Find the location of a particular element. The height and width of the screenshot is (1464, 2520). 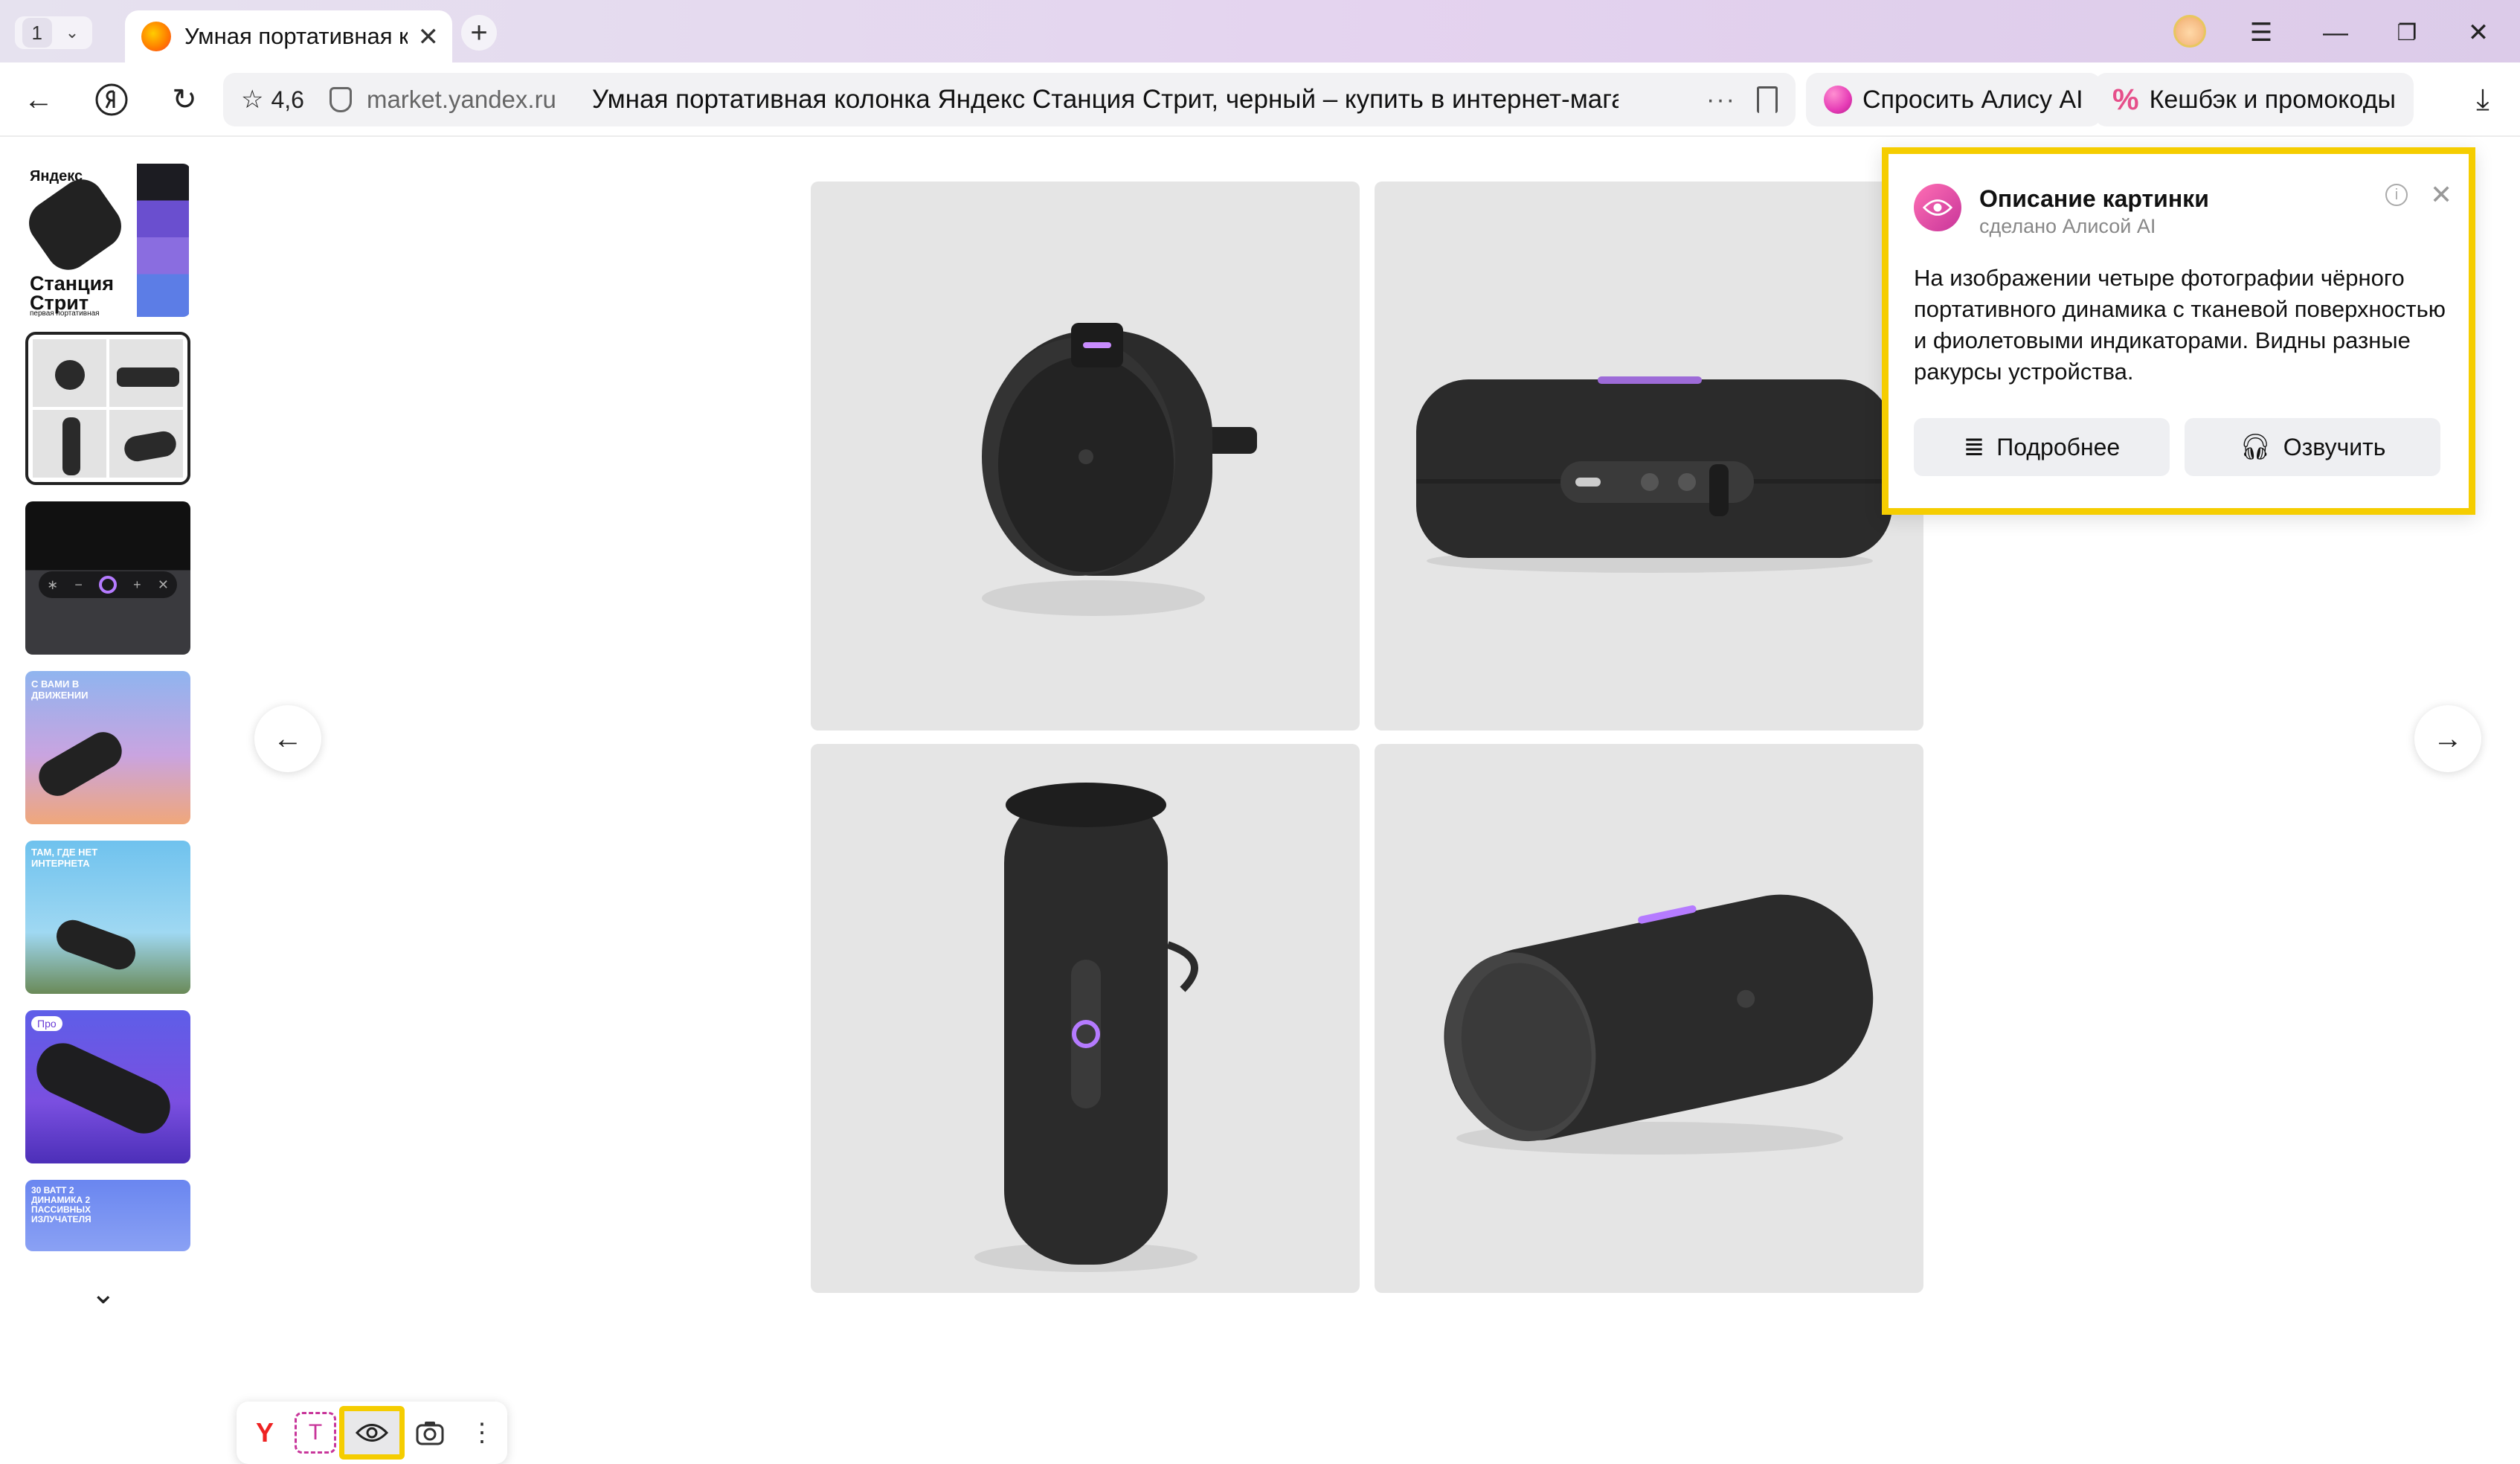

alice-icon is located at coordinates (1838, 100).